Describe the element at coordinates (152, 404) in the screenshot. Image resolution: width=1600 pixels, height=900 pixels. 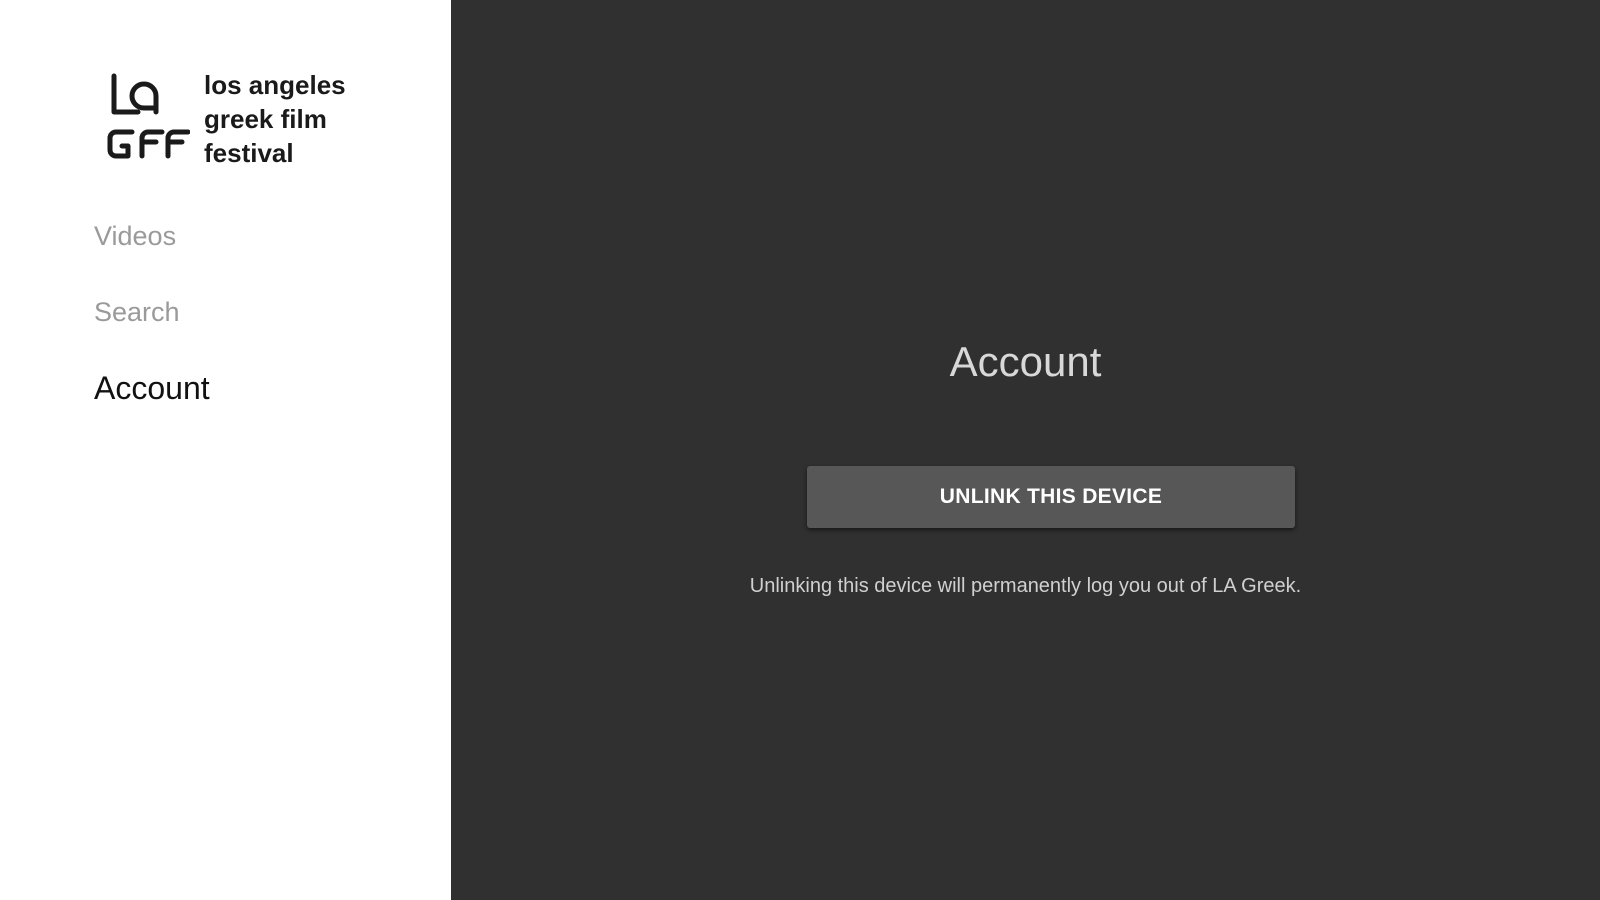
I see `sidebar-item-account: Account` at that location.